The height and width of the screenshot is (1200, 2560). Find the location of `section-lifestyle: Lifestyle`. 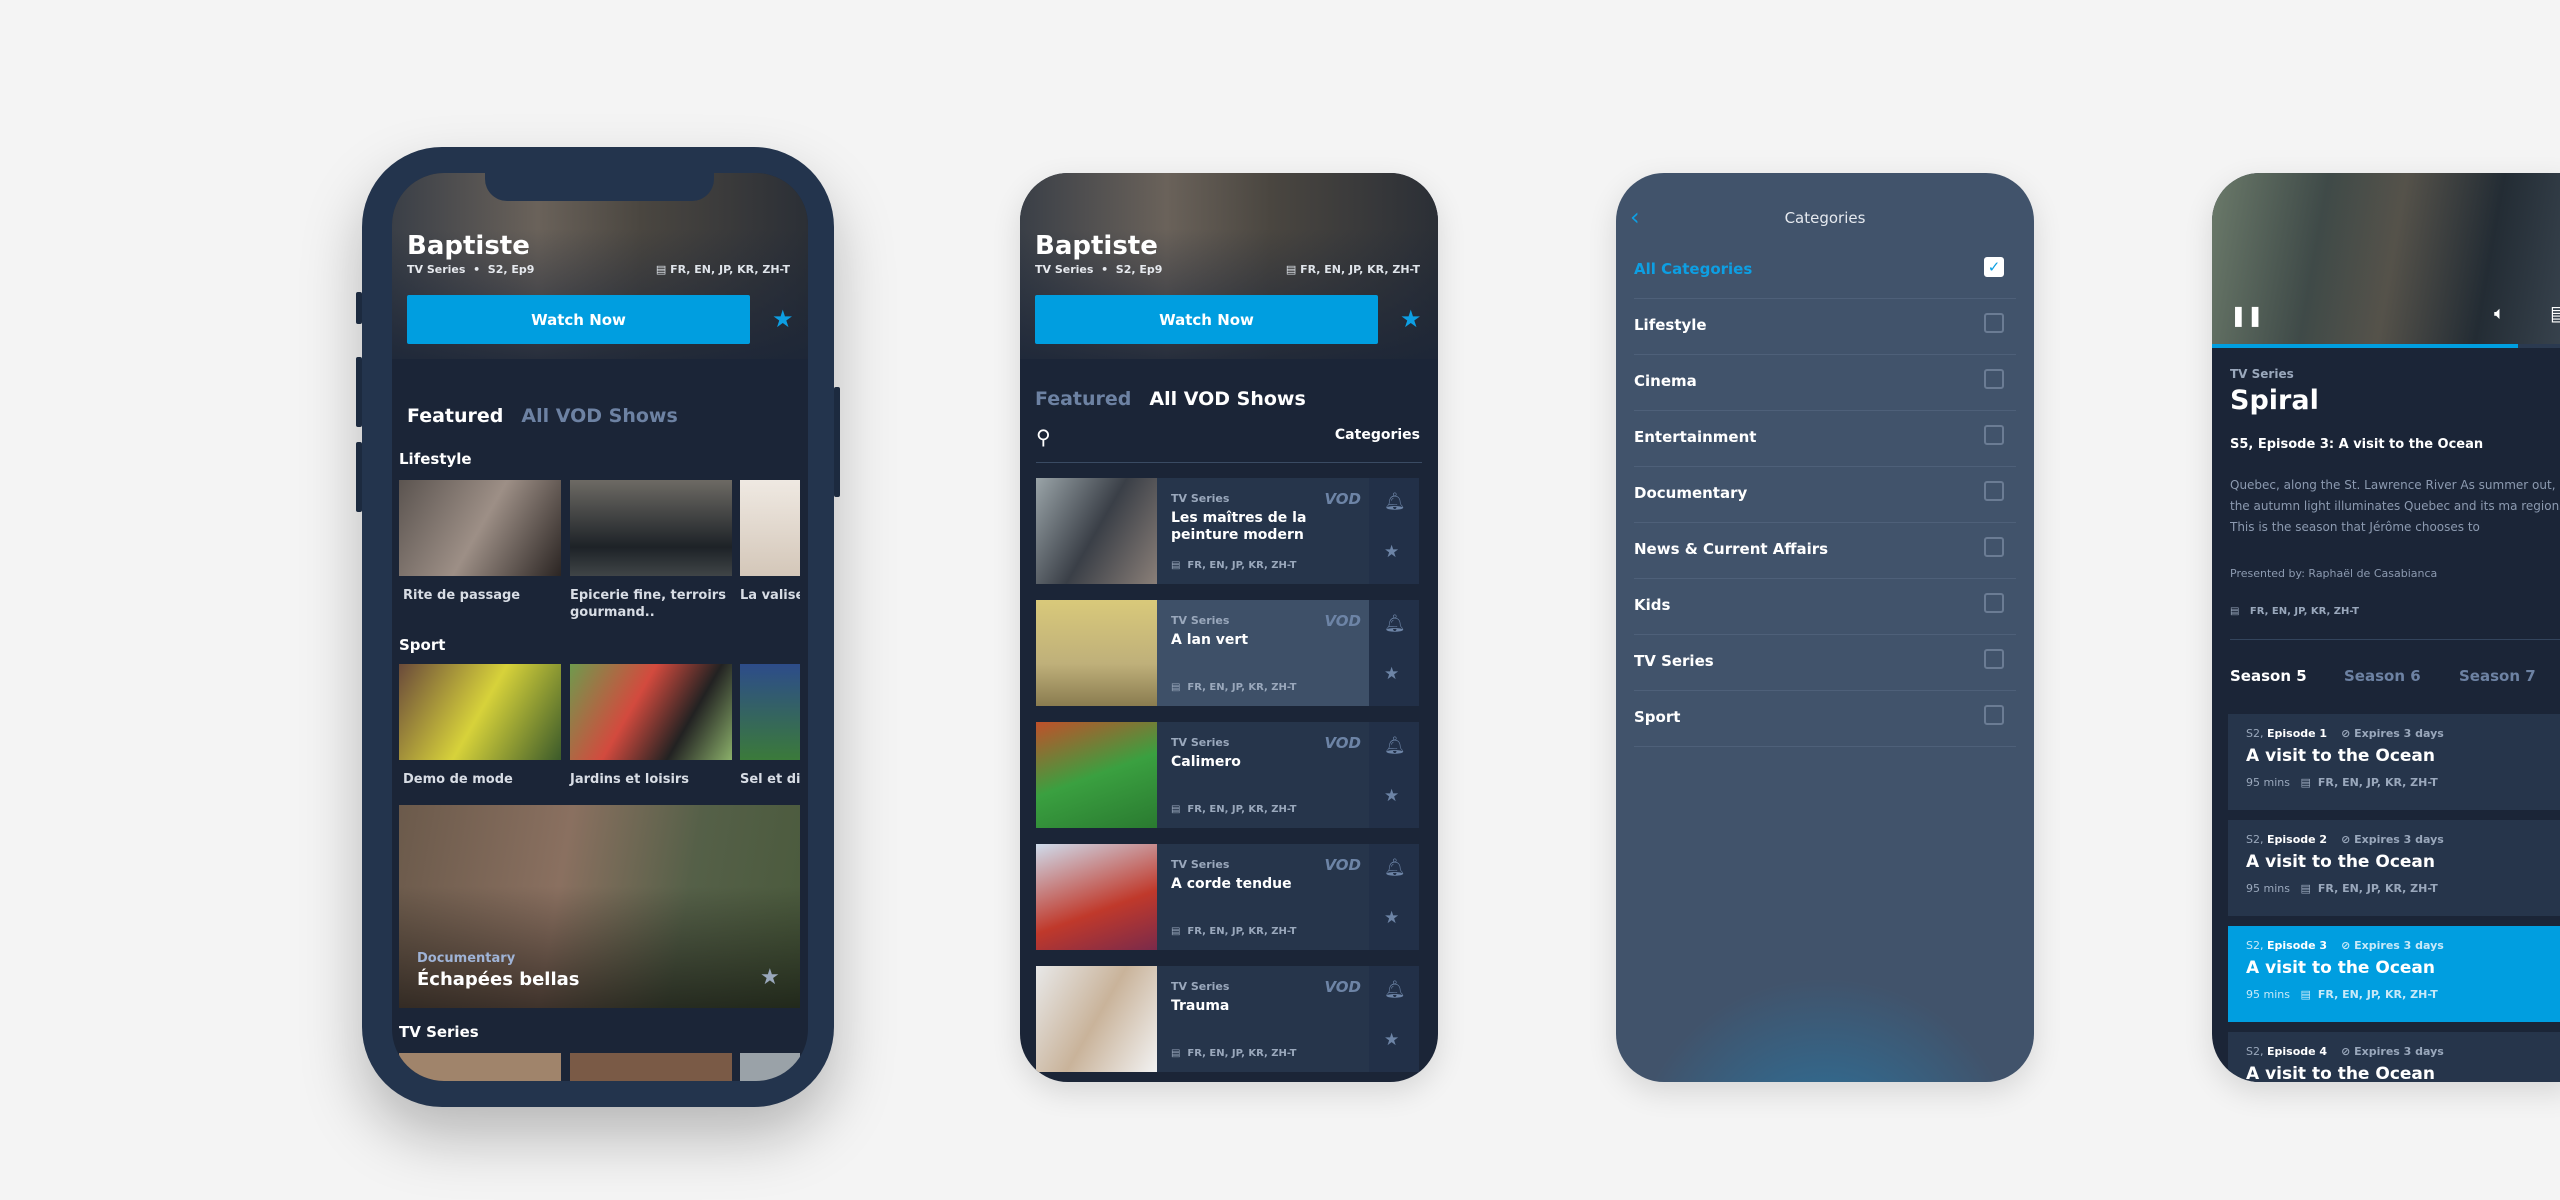

section-lifestyle: Lifestyle is located at coordinates (435, 459).